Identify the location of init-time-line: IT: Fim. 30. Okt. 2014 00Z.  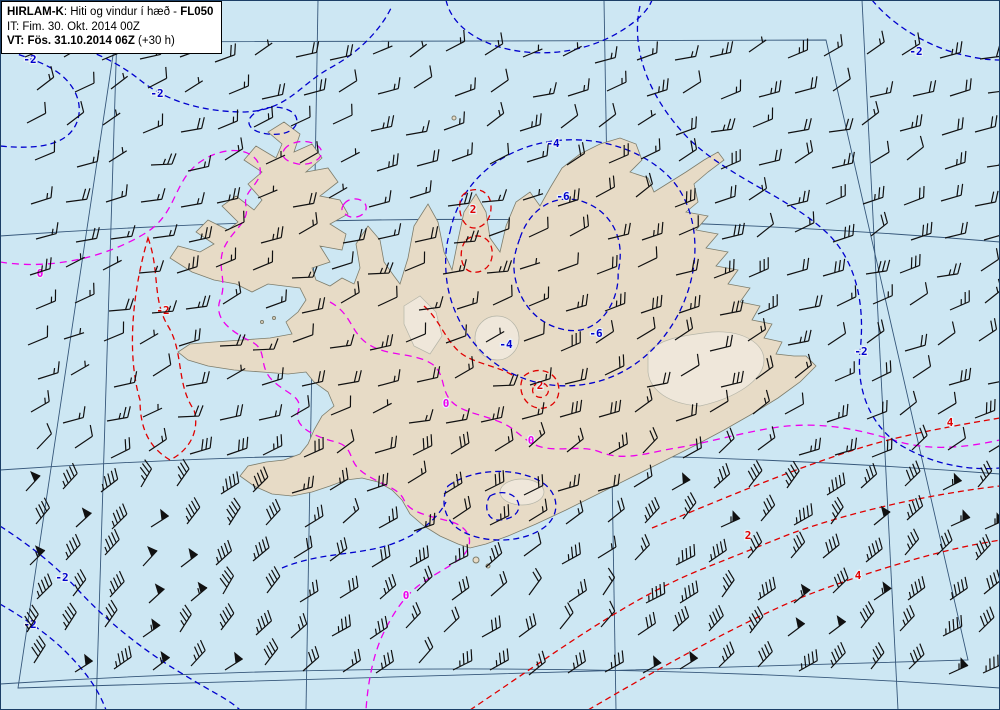
(73, 26).